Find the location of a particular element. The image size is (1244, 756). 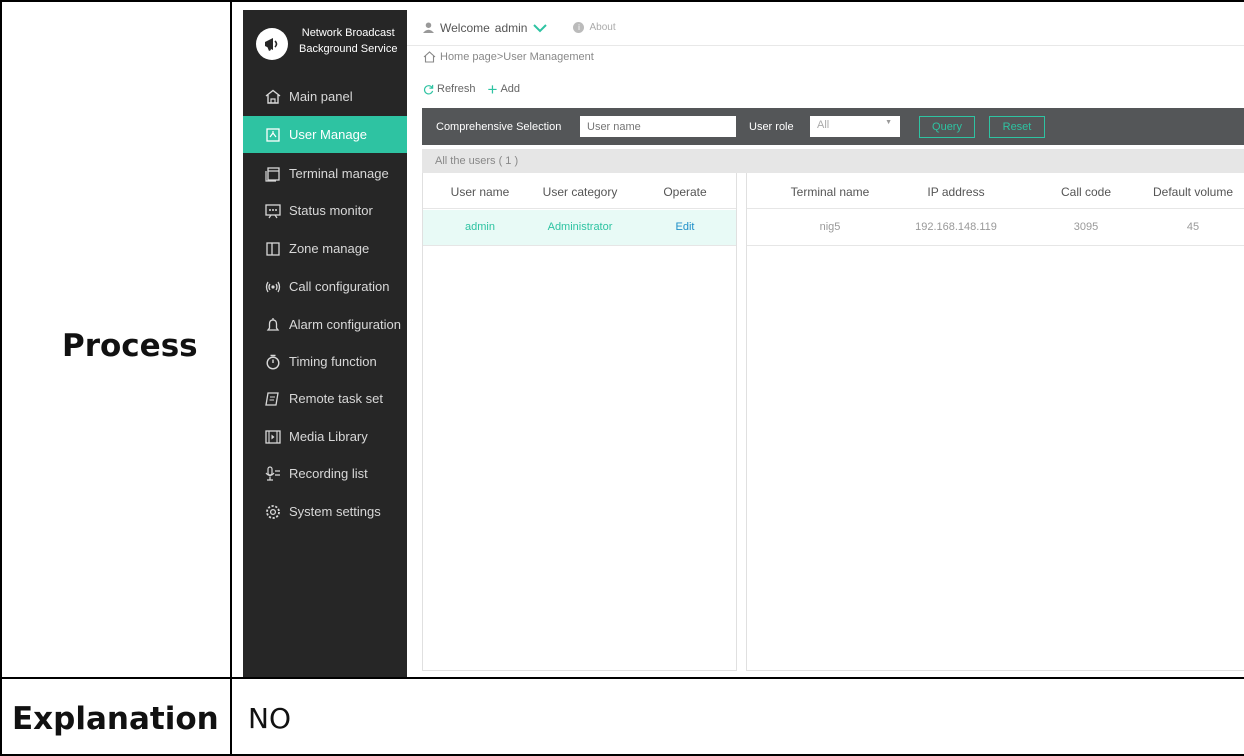

monitor-icon is located at coordinates (273, 211).